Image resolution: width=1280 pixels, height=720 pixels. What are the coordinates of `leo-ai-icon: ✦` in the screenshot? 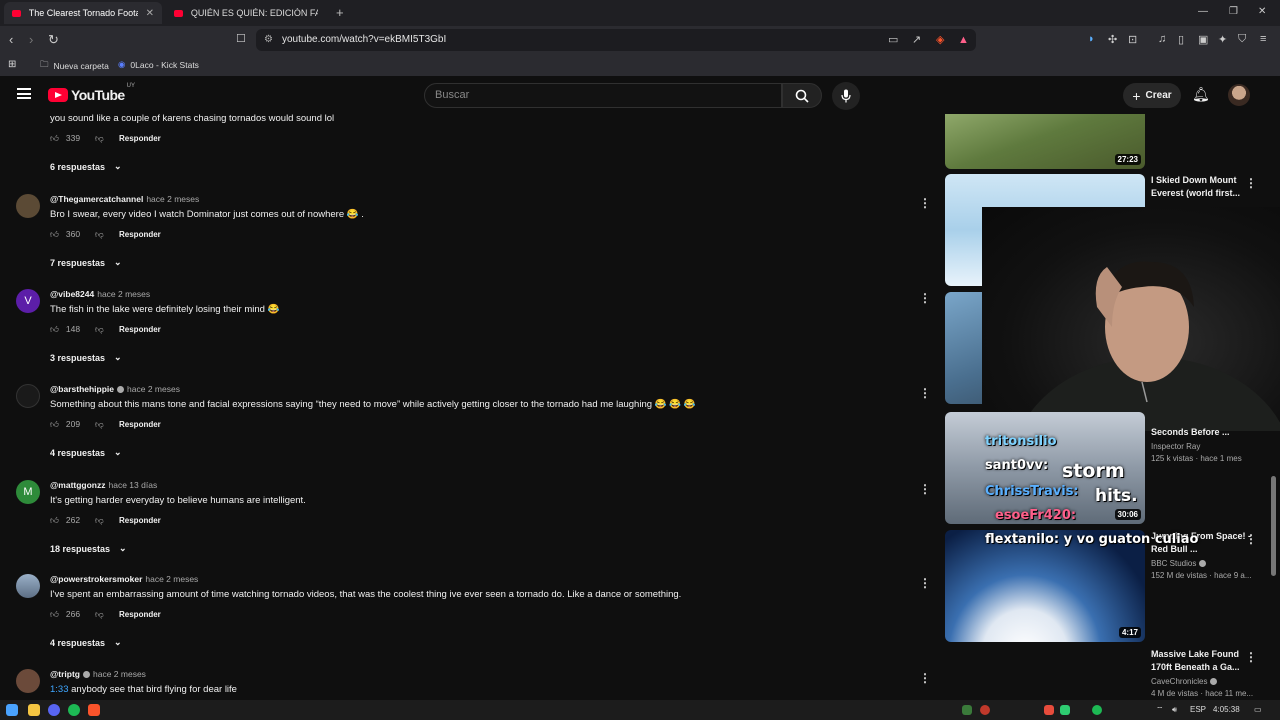 It's located at (1222, 39).